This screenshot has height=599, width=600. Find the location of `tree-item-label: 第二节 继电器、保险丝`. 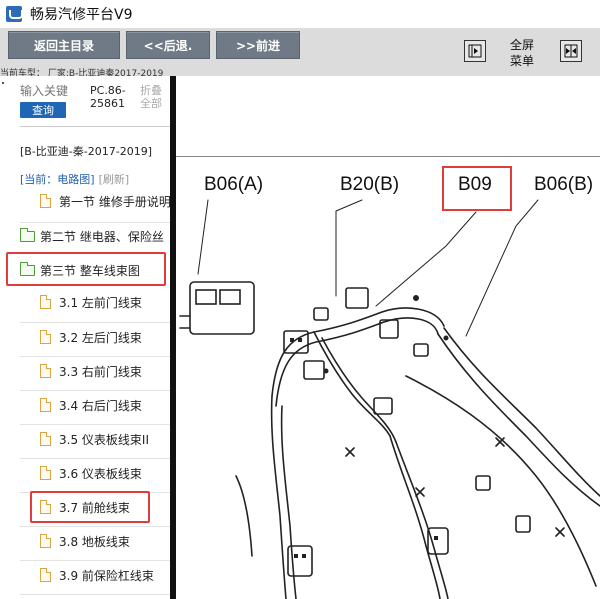

tree-item-label: 第二节 继电器、保险丝 is located at coordinates (102, 236).